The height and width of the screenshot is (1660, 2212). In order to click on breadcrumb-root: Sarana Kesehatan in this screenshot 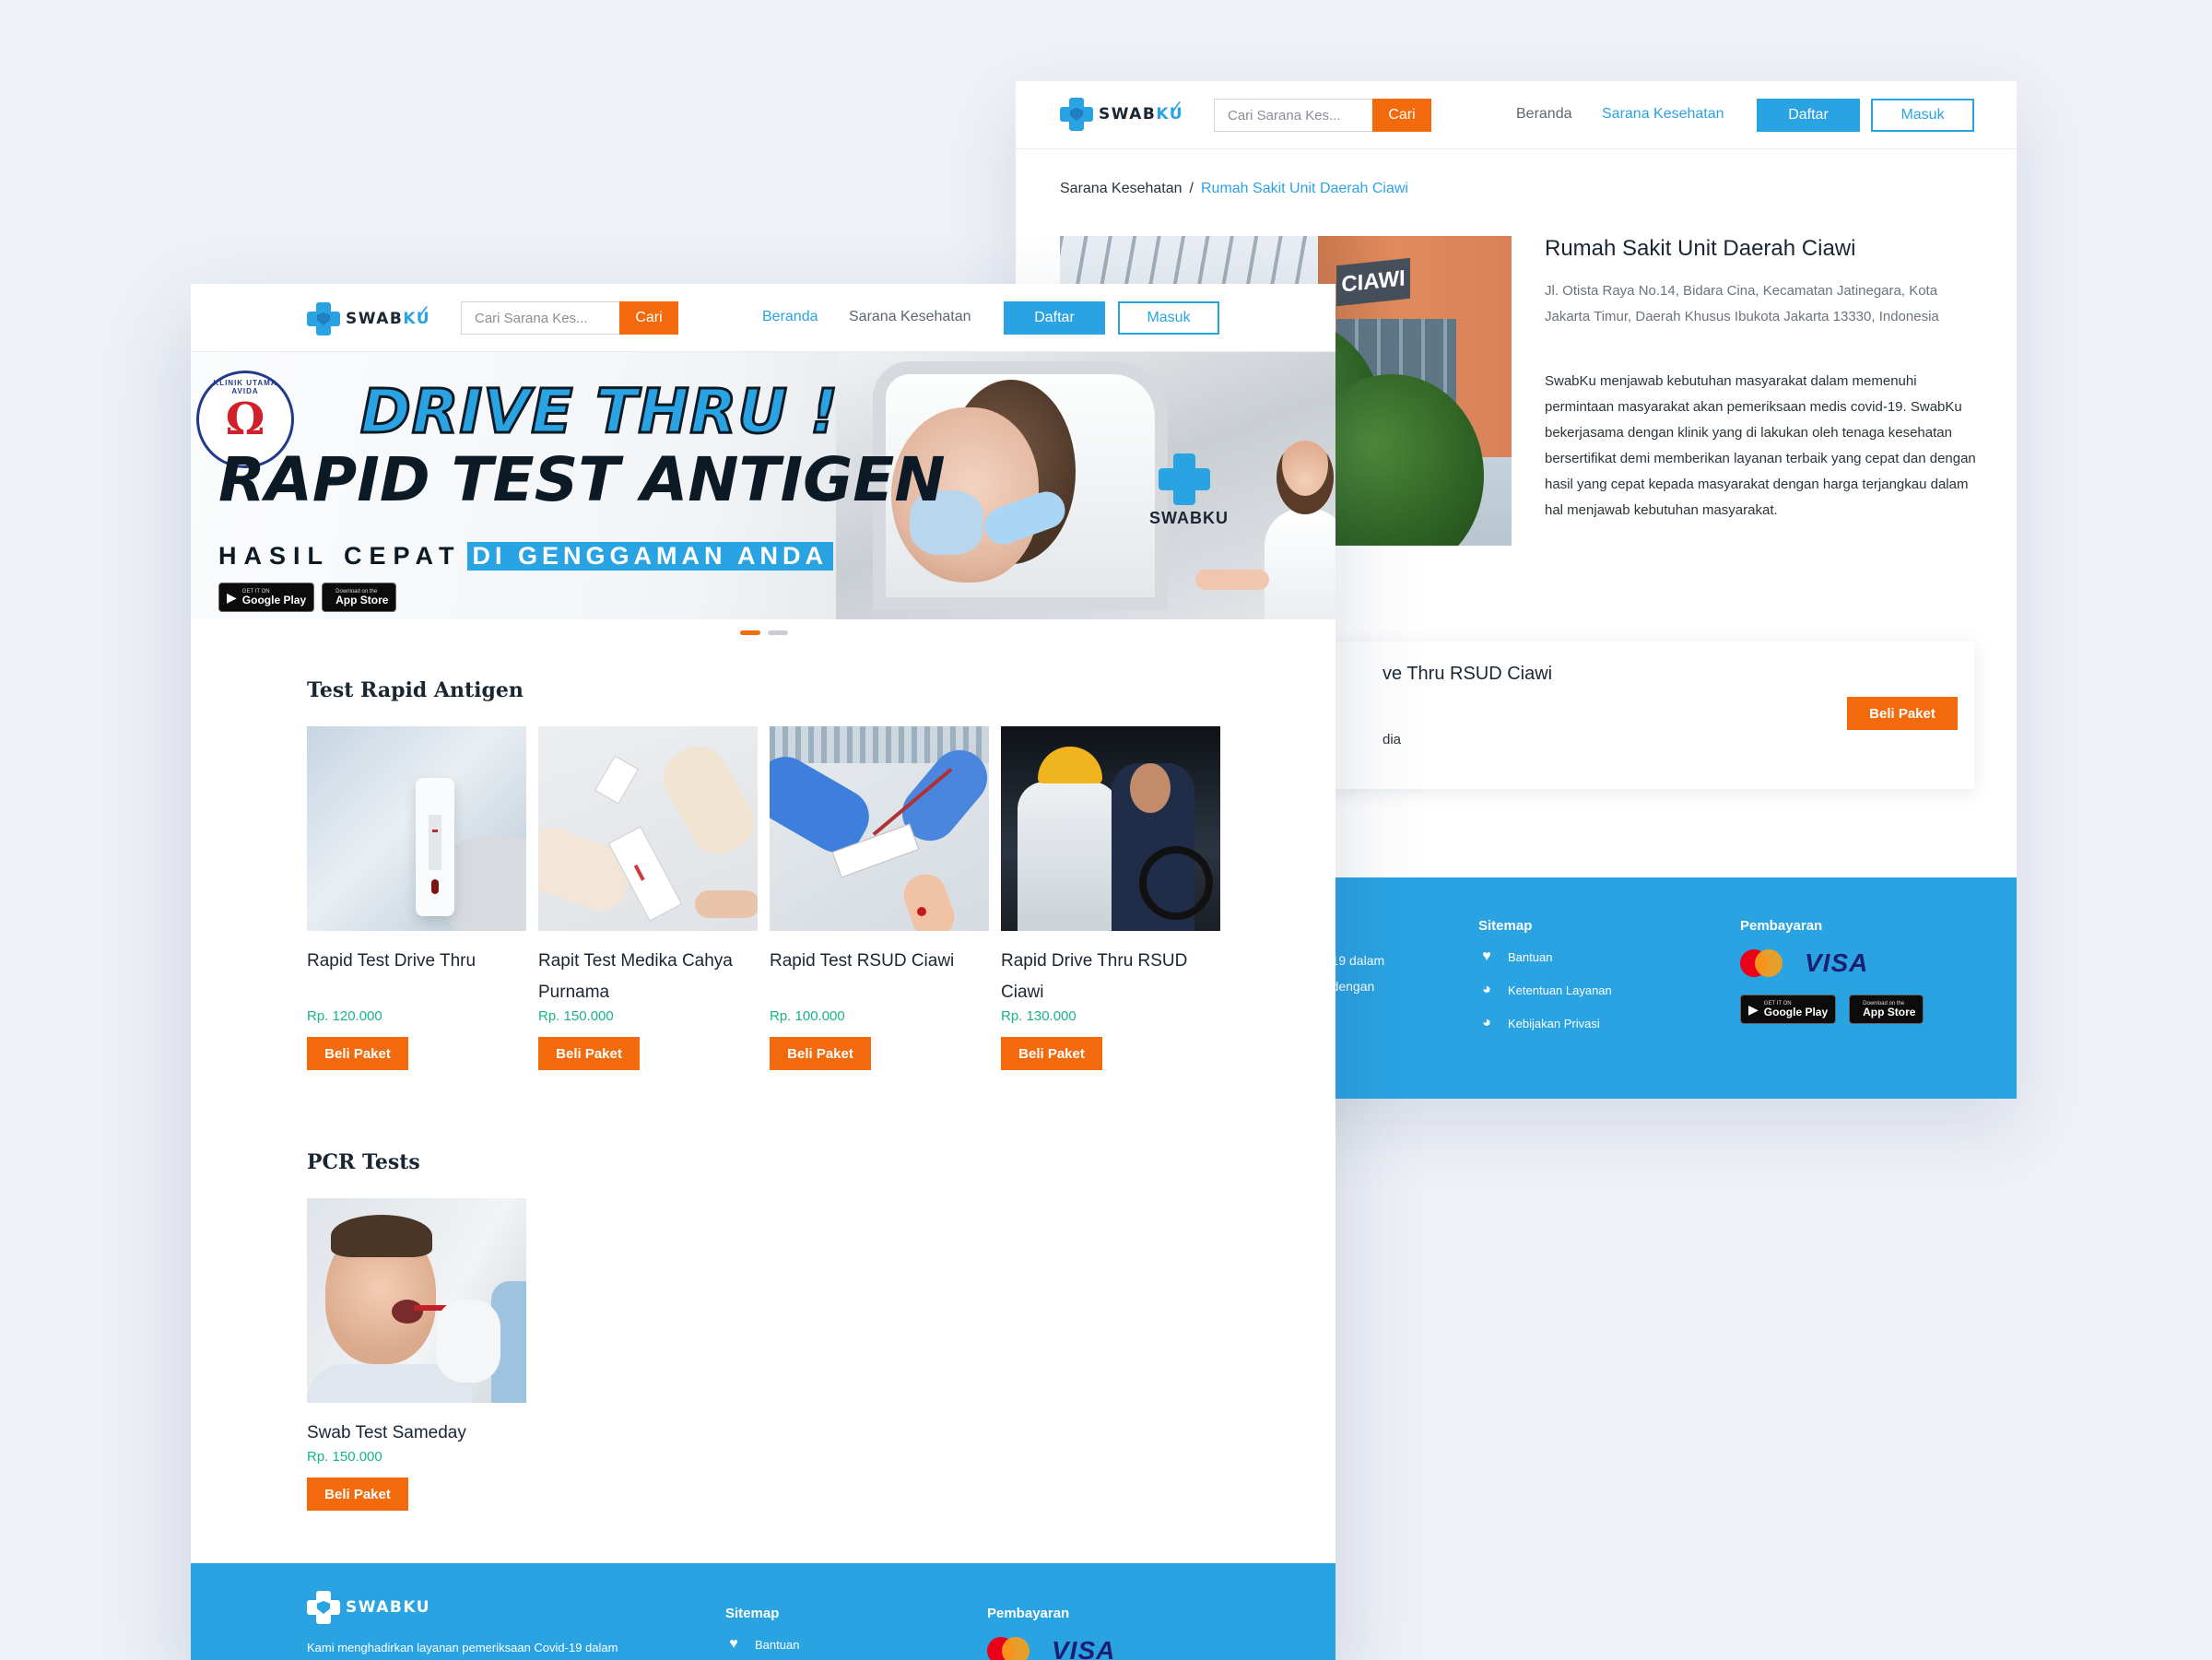, I will do `click(1121, 188)`.